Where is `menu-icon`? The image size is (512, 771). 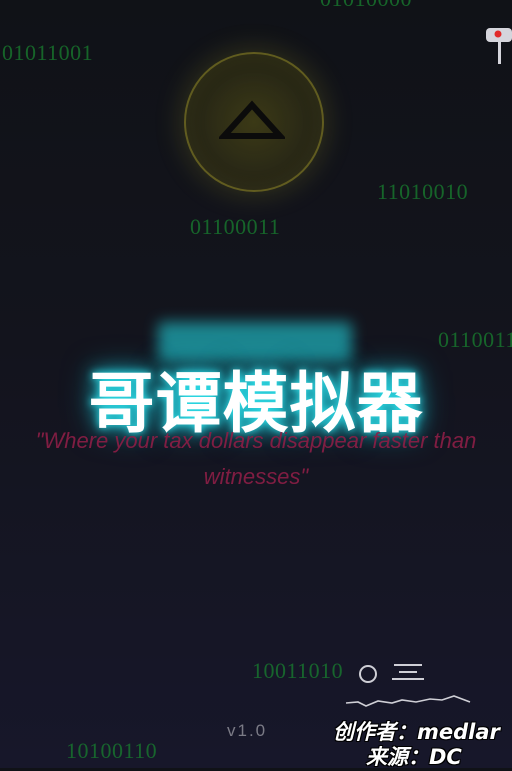 menu-icon is located at coordinates (408, 673).